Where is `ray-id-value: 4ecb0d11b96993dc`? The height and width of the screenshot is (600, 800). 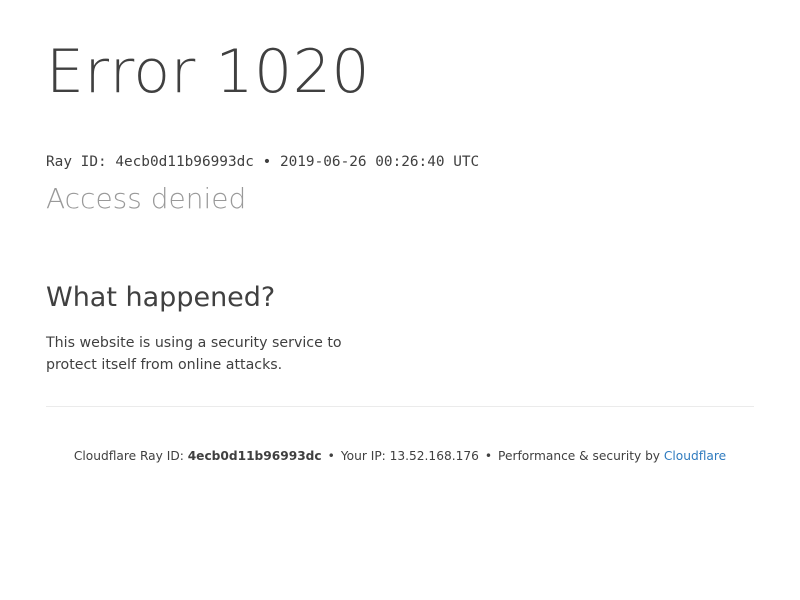
ray-id-value: 4ecb0d11b96993dc is located at coordinates (184, 162).